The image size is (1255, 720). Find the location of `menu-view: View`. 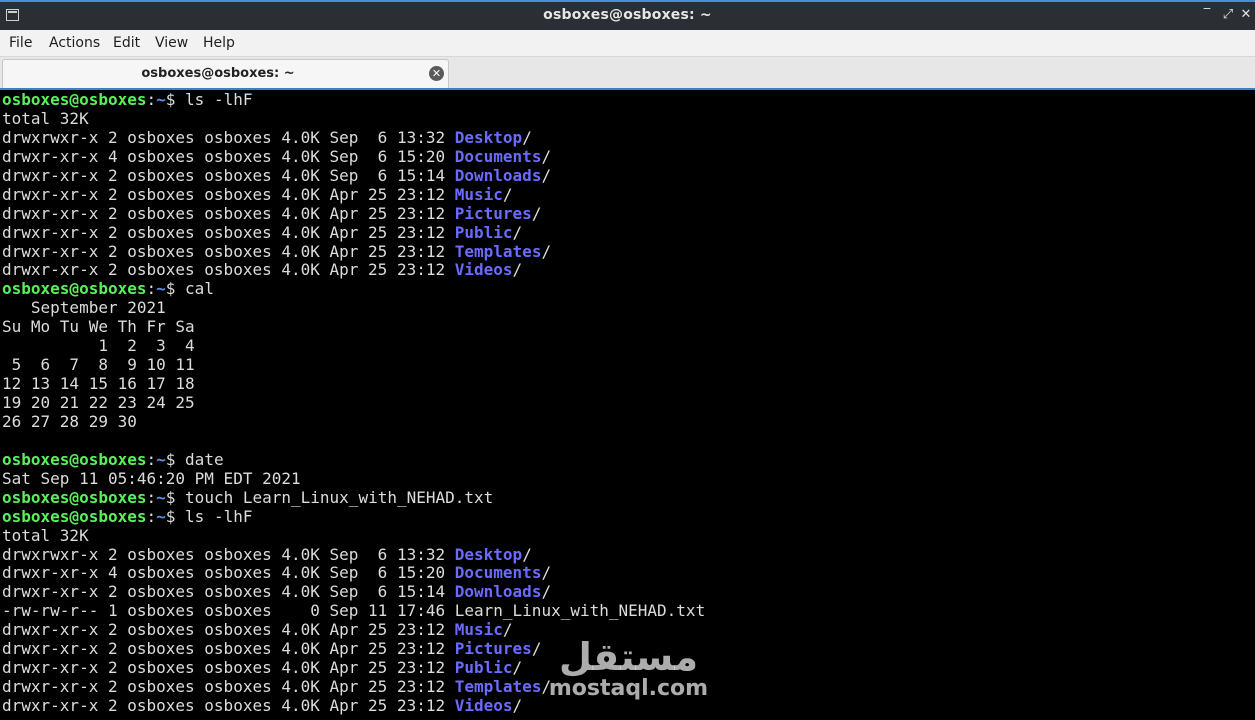

menu-view: View is located at coordinates (171, 43).